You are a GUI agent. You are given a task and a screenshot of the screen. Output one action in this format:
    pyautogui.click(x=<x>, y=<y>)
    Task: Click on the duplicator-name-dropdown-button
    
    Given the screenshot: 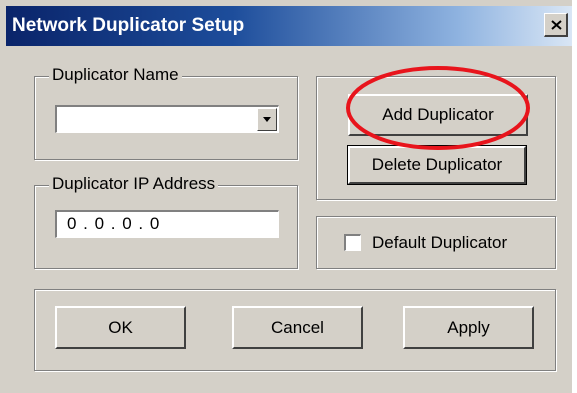 What is the action you would take?
    pyautogui.click(x=267, y=119)
    